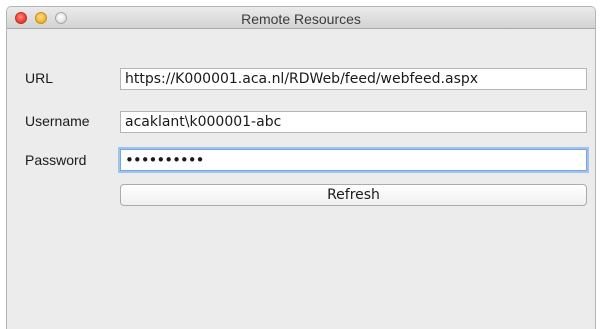 The width and height of the screenshot is (603, 329). I want to click on username-label: Username, so click(57, 121).